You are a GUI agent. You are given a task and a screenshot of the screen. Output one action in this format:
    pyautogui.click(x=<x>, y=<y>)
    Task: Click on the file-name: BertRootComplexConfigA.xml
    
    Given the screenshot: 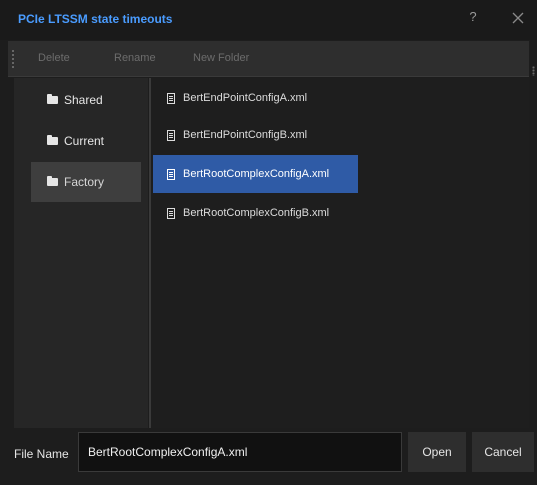 What is the action you would take?
    pyautogui.click(x=256, y=174)
    